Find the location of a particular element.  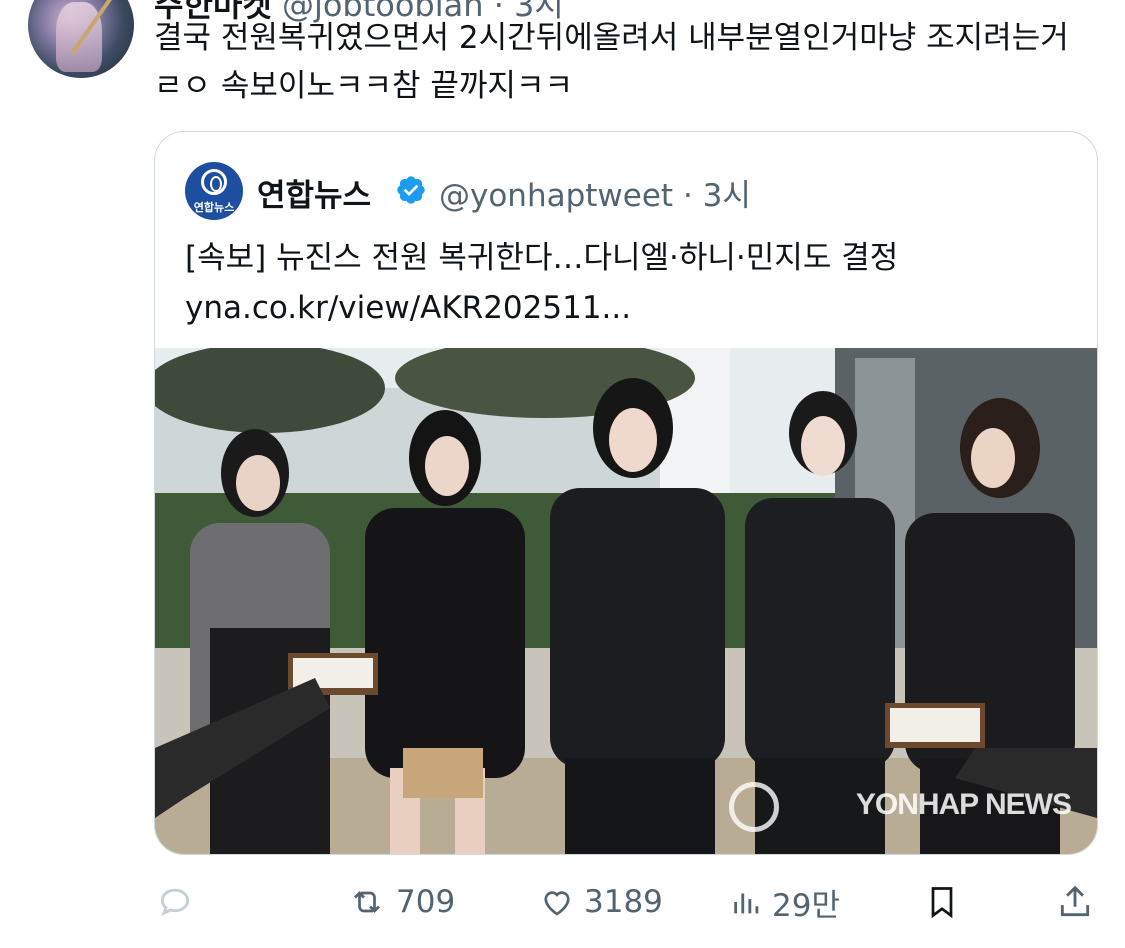

views-button: 29만 is located at coordinates (785, 902).